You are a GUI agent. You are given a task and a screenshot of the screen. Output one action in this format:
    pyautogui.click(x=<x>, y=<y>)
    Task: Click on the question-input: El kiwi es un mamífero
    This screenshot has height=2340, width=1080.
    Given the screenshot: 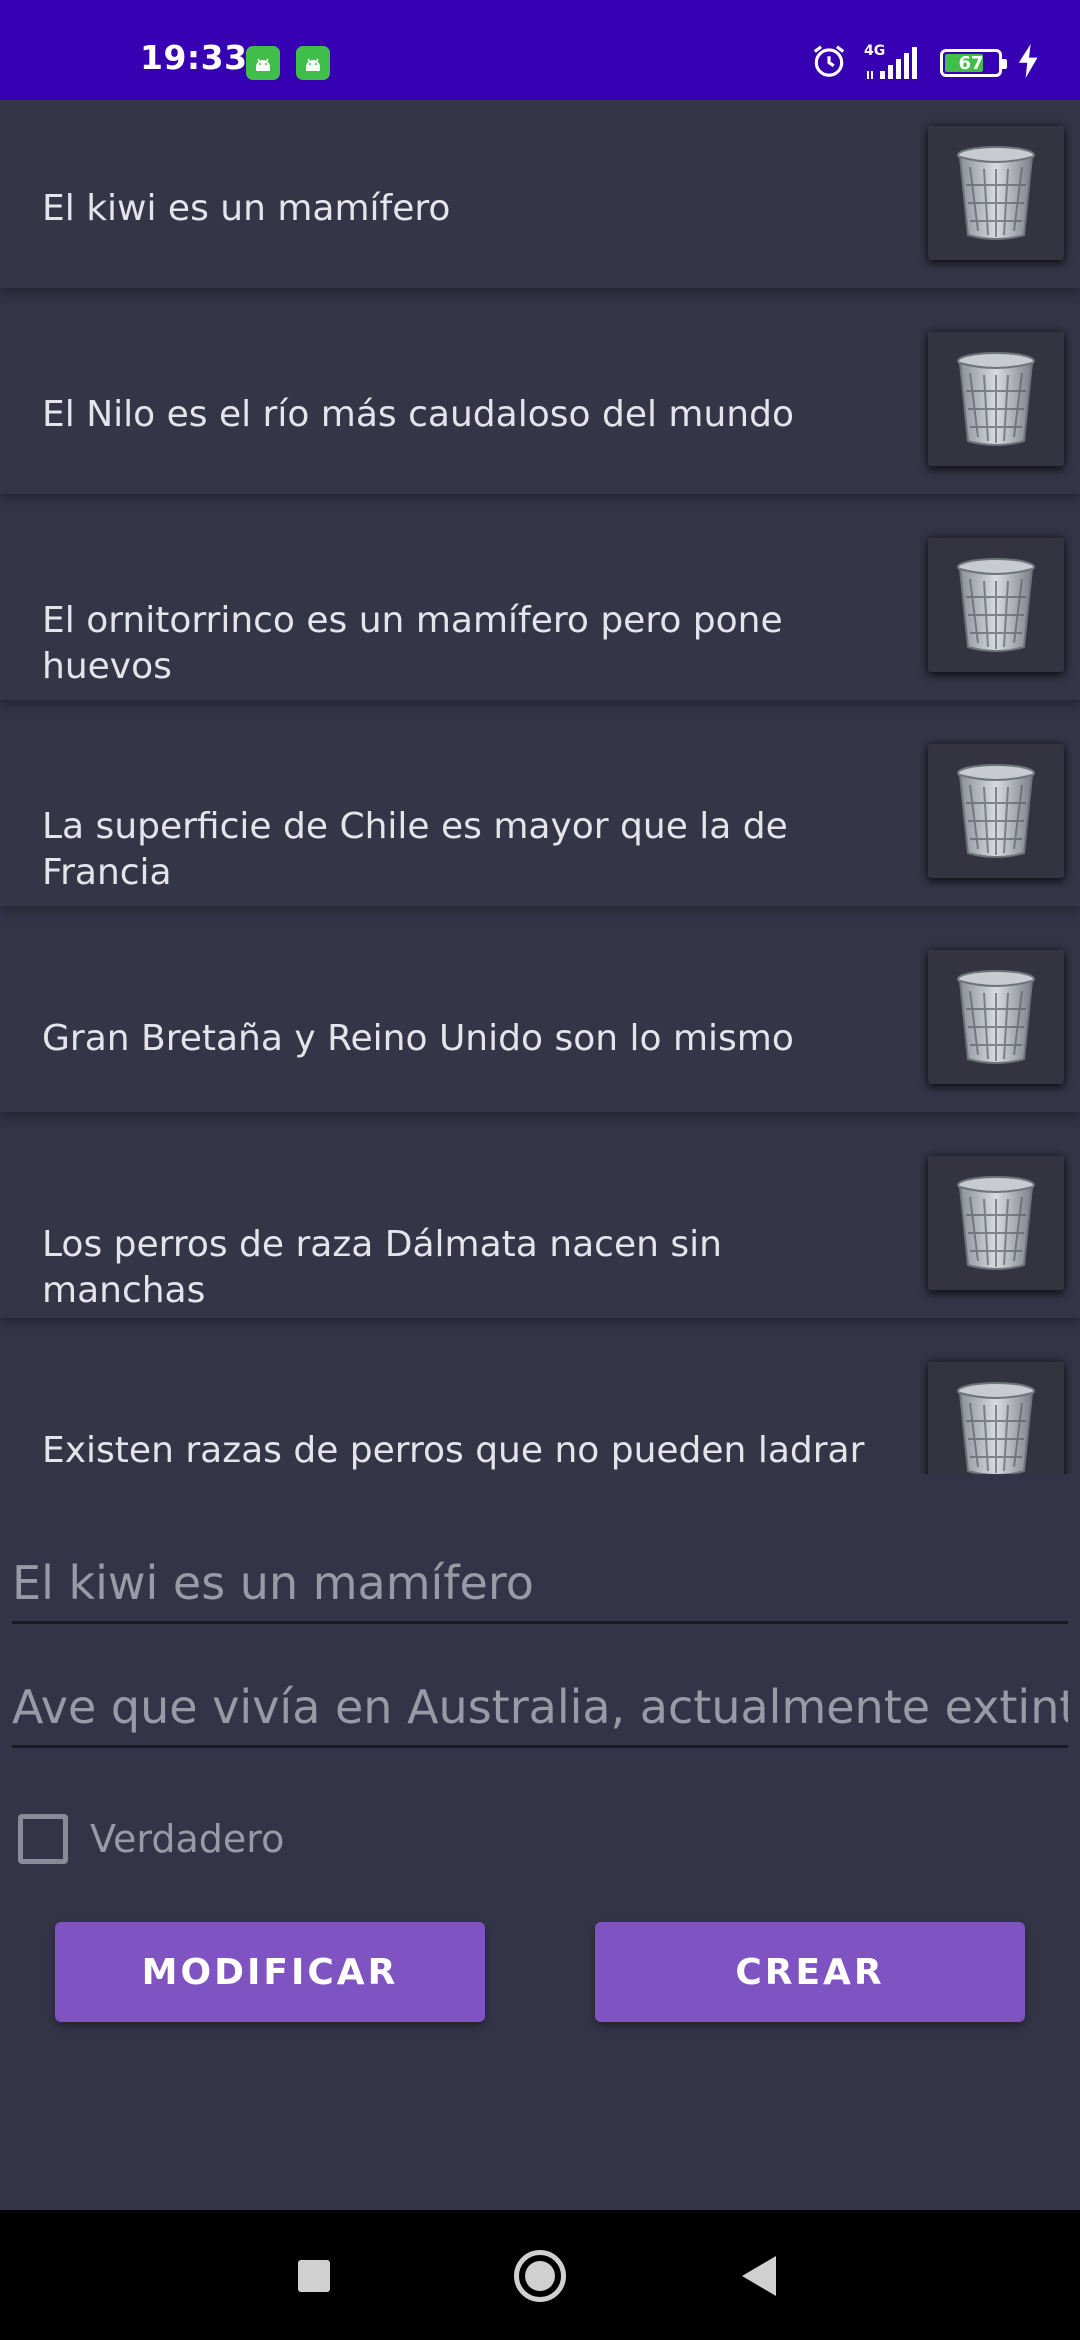 What is the action you would take?
    pyautogui.click(x=540, y=1590)
    